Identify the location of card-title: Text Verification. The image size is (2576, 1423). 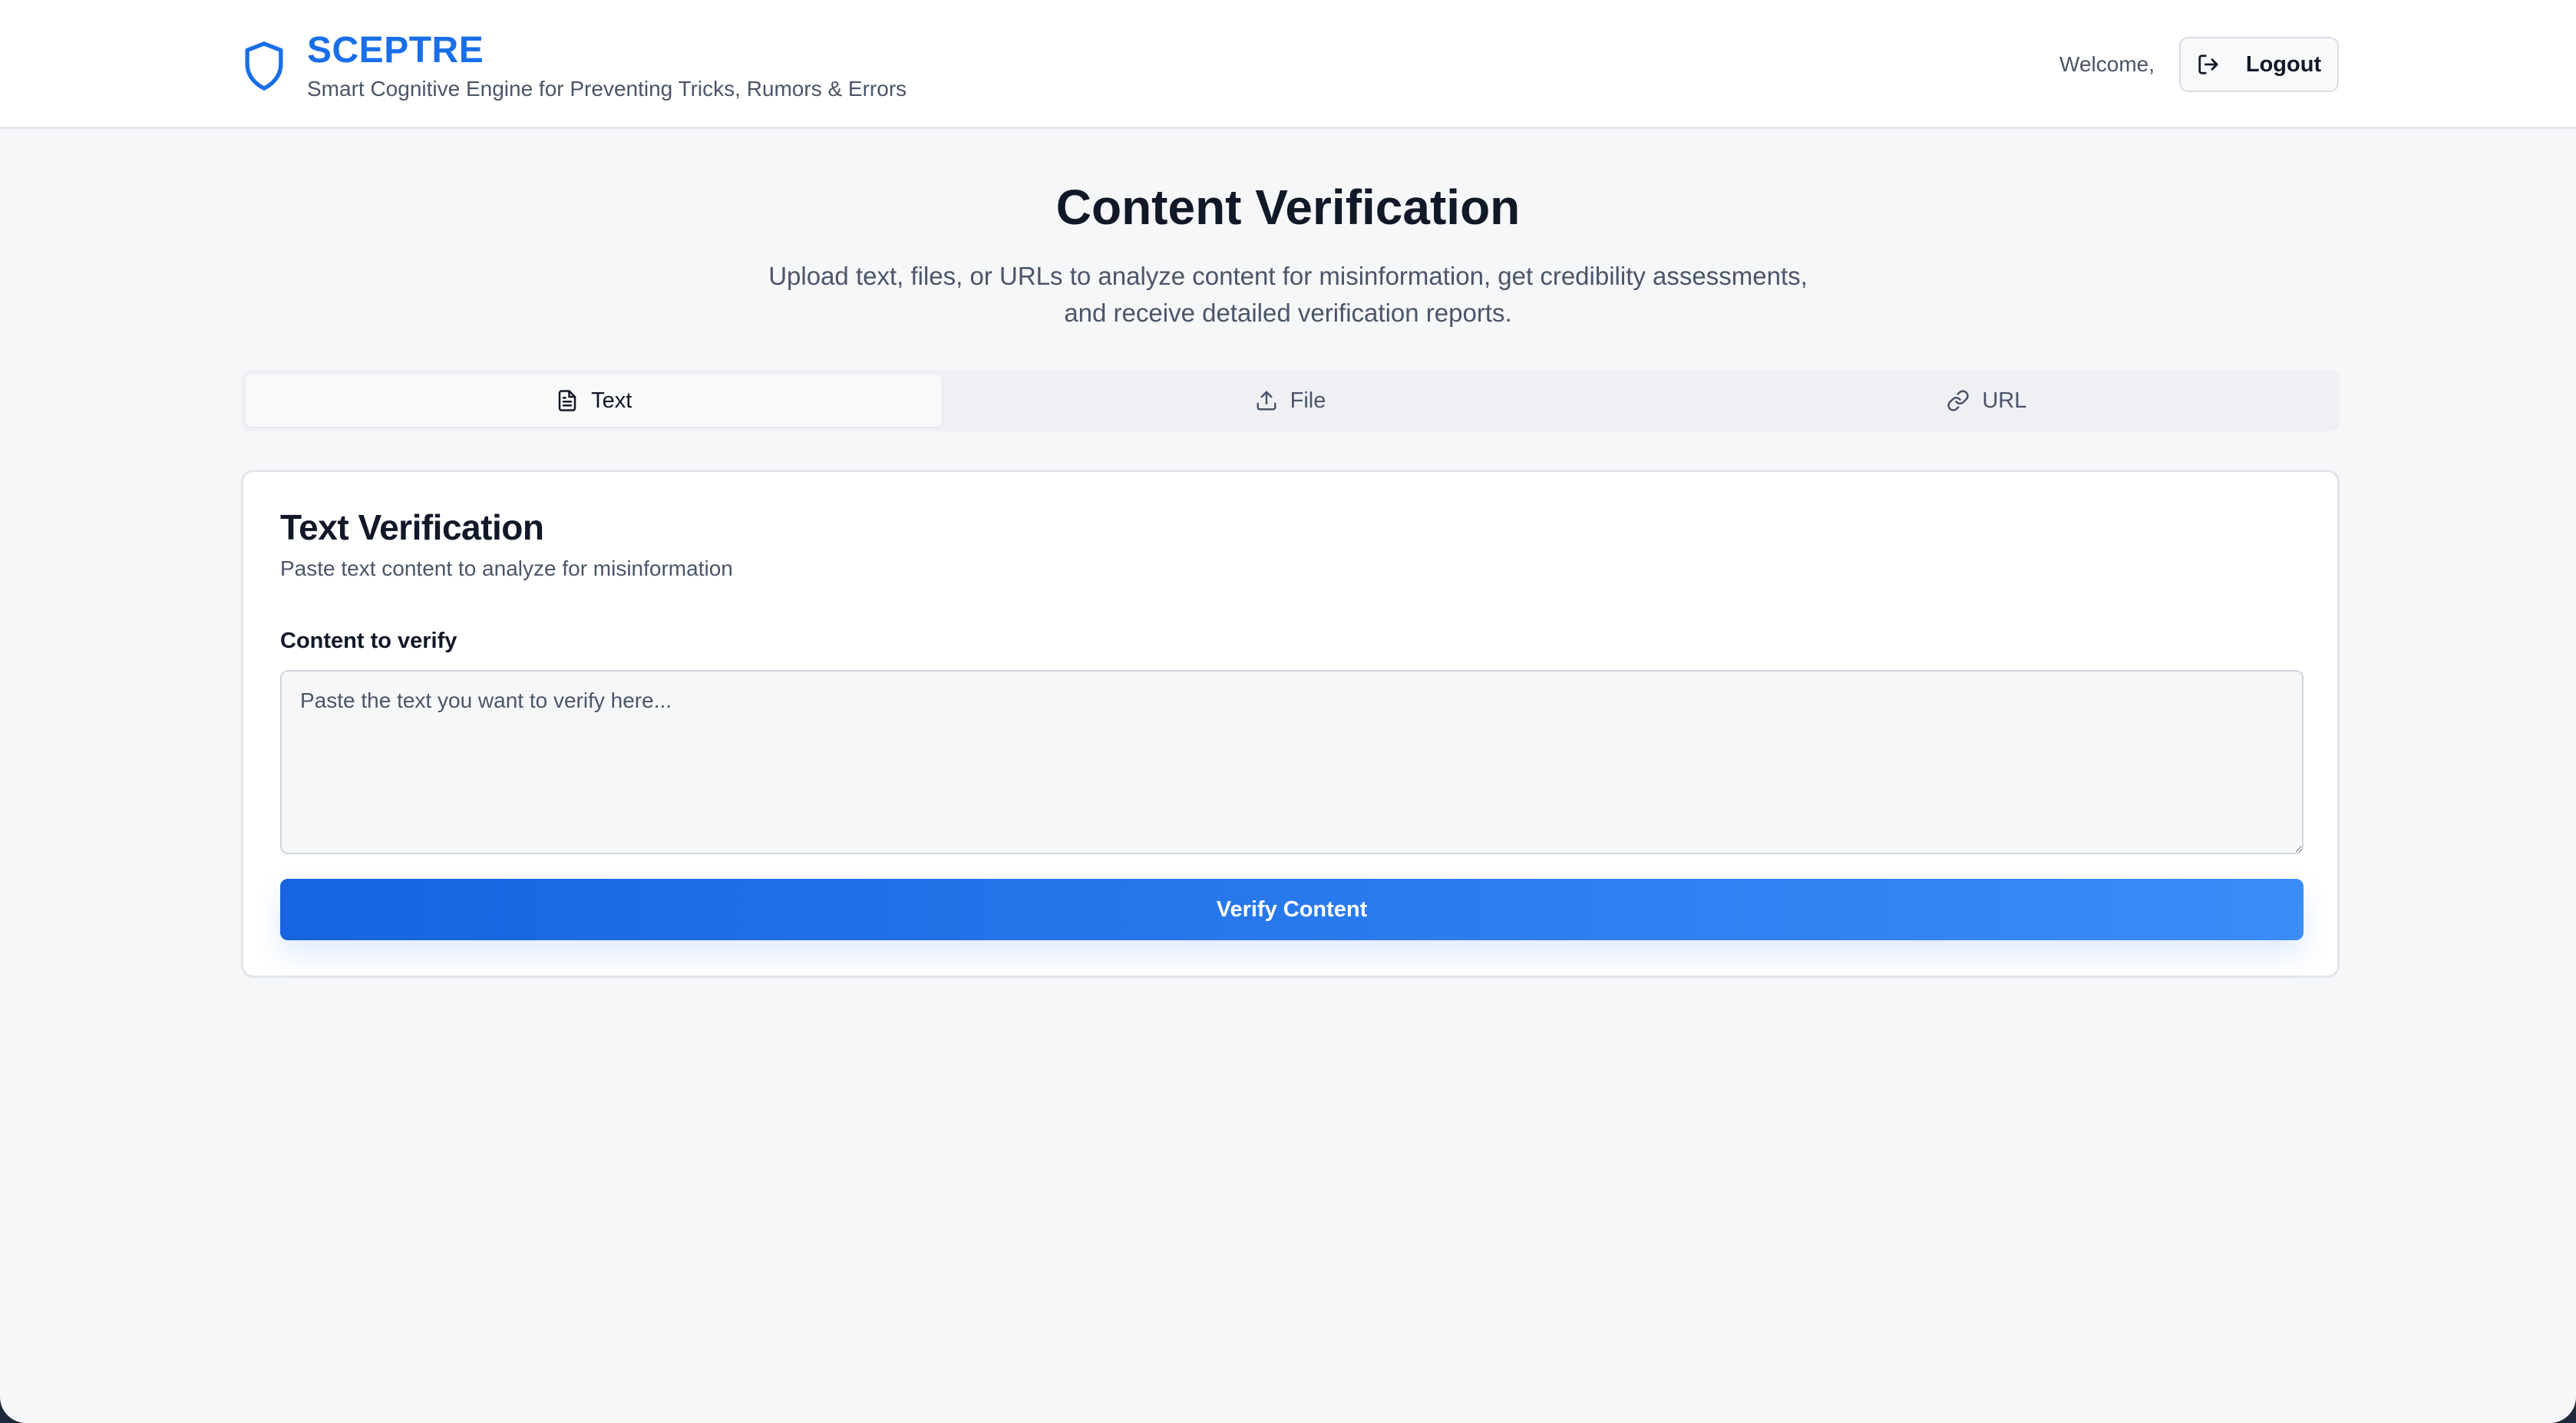
(412, 527).